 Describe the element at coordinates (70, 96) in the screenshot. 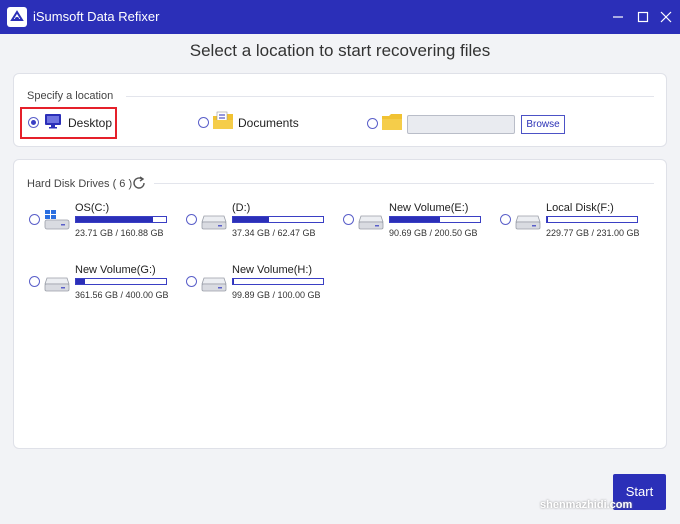

I see `location-section-label: Specify a location` at that location.